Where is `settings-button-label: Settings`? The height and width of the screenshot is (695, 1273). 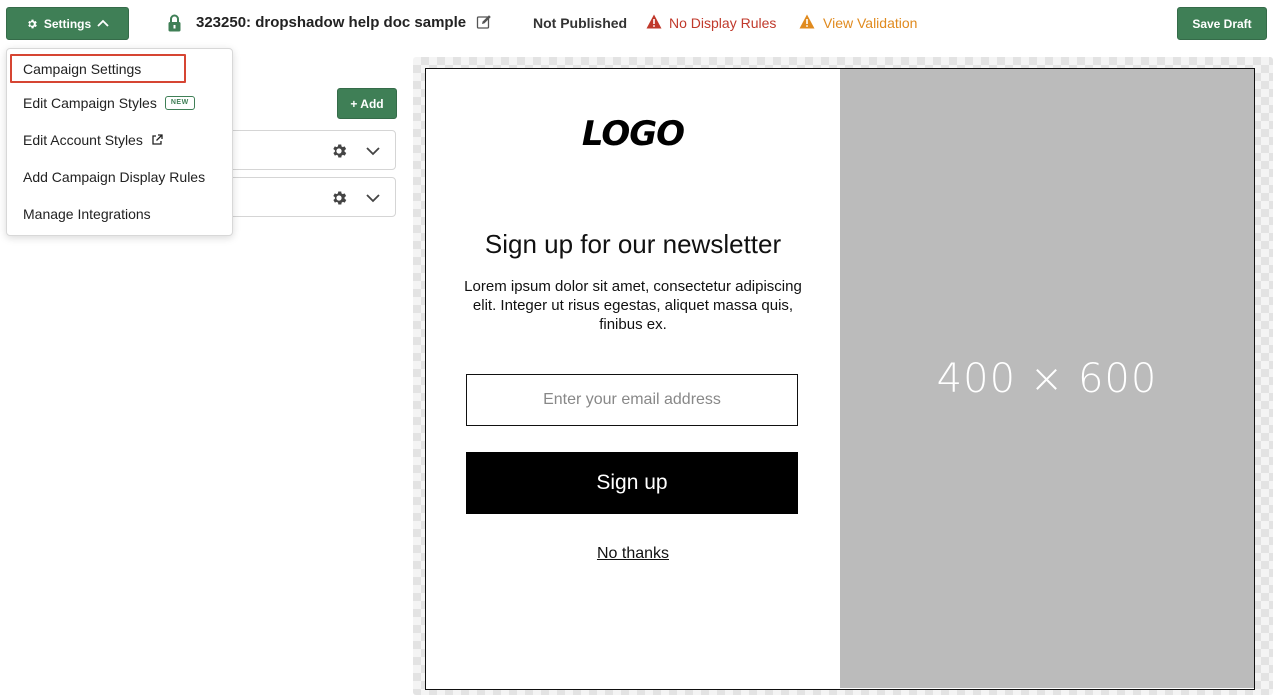
settings-button-label: Settings is located at coordinates (67, 23).